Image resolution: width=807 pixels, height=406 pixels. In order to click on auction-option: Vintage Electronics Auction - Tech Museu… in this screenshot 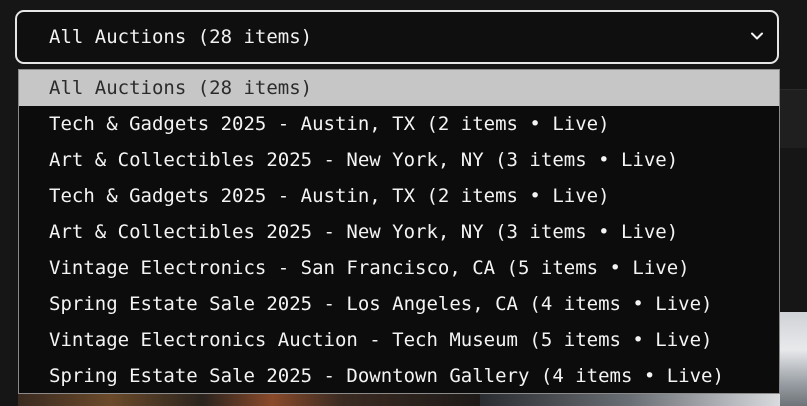, I will do `click(399, 340)`.